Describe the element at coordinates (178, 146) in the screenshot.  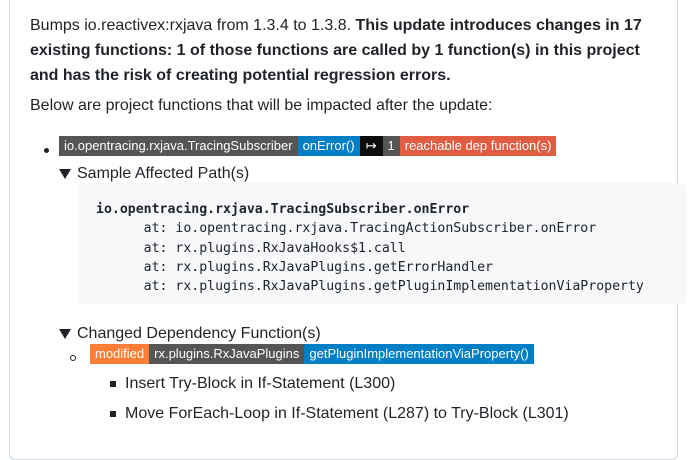
I see `impacted-class-badge: io.opentracing.rxjava.TracingSubscriber` at that location.